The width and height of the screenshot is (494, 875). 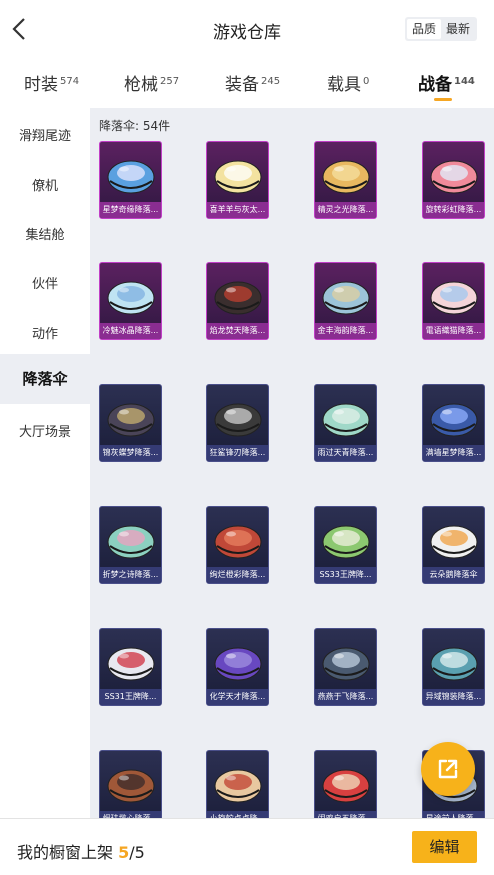 I want to click on active-tab-indicator, so click(x=443, y=99).